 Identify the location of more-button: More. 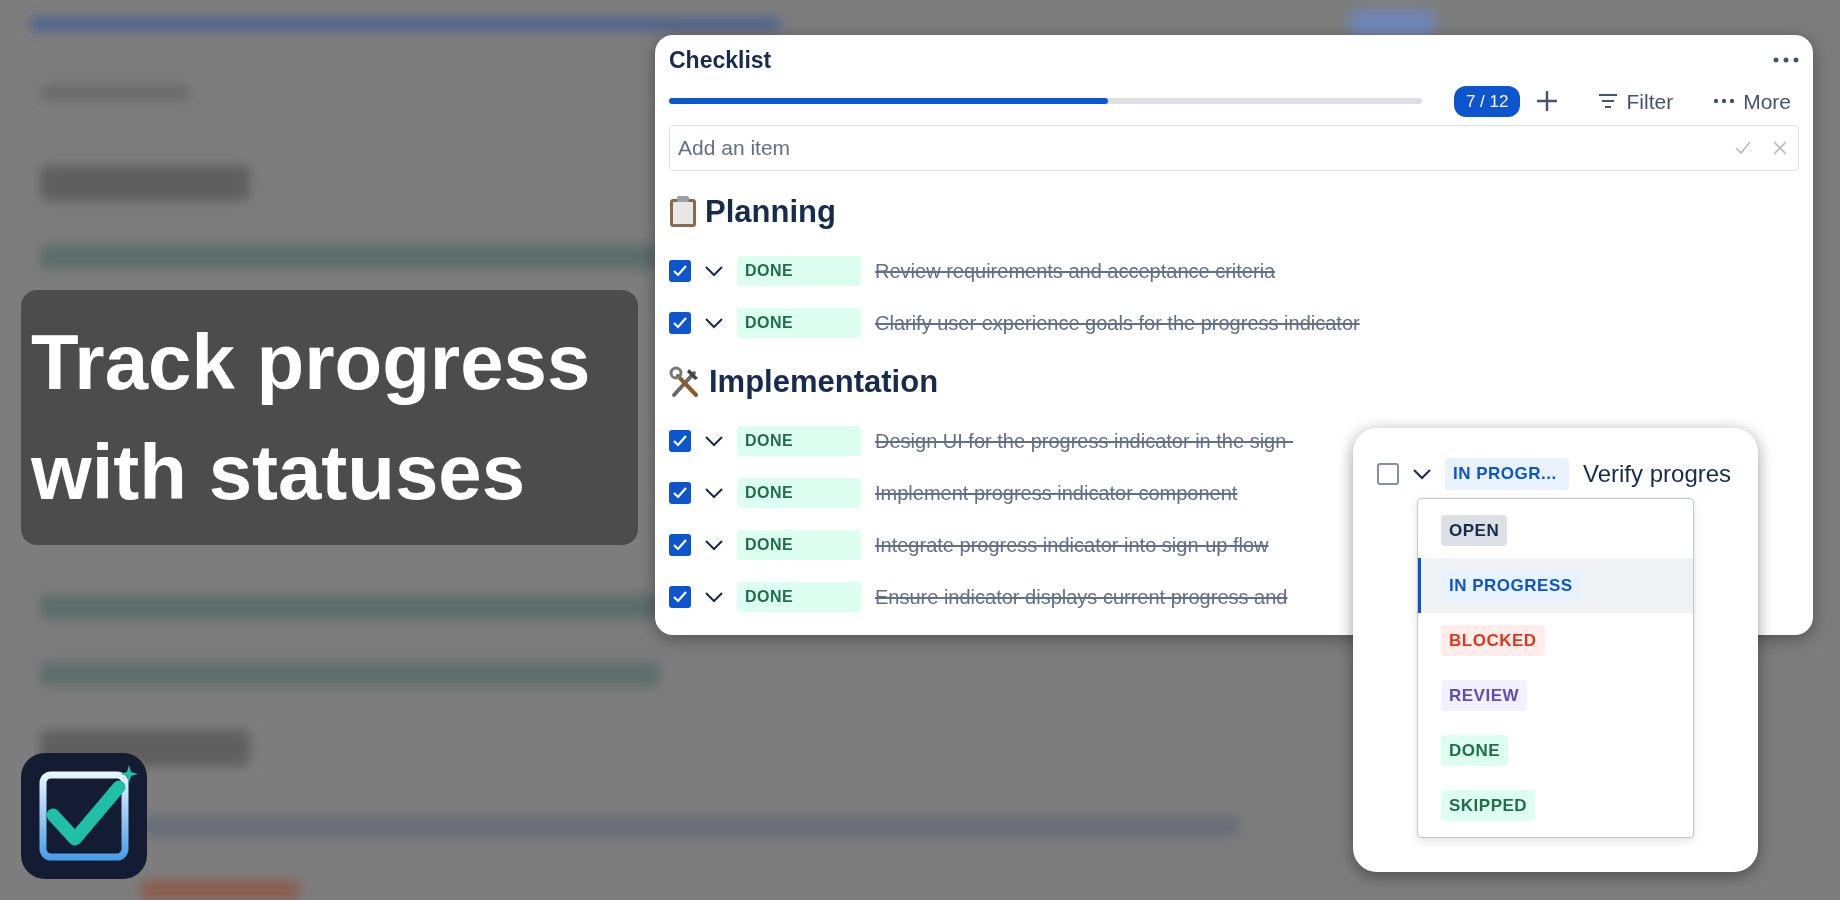
(1752, 101).